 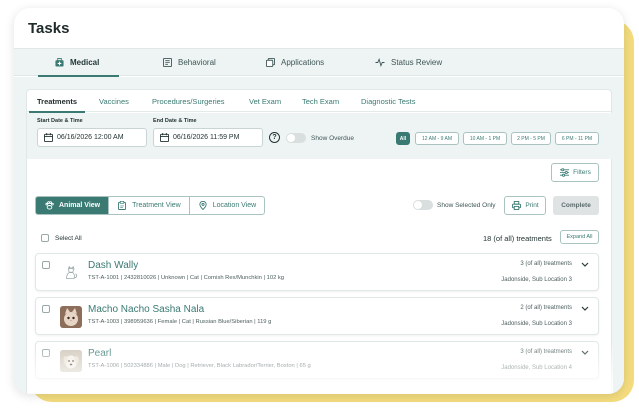 I want to click on subtab-tech-exam: Tech Exam, so click(x=320, y=101).